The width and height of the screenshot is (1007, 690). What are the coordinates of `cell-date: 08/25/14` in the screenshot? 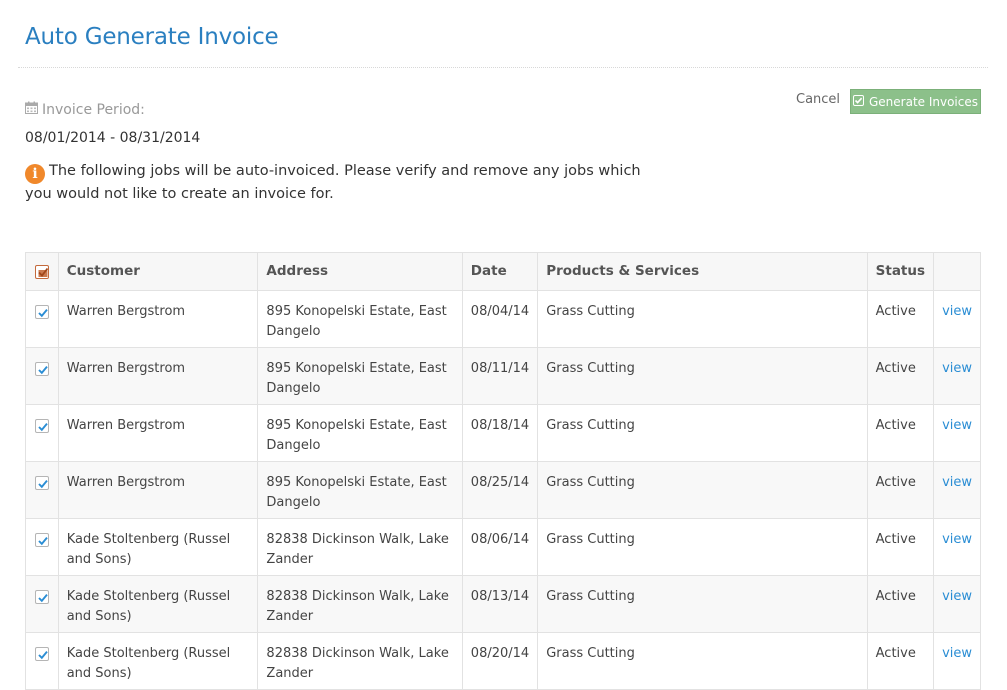 It's located at (500, 490).